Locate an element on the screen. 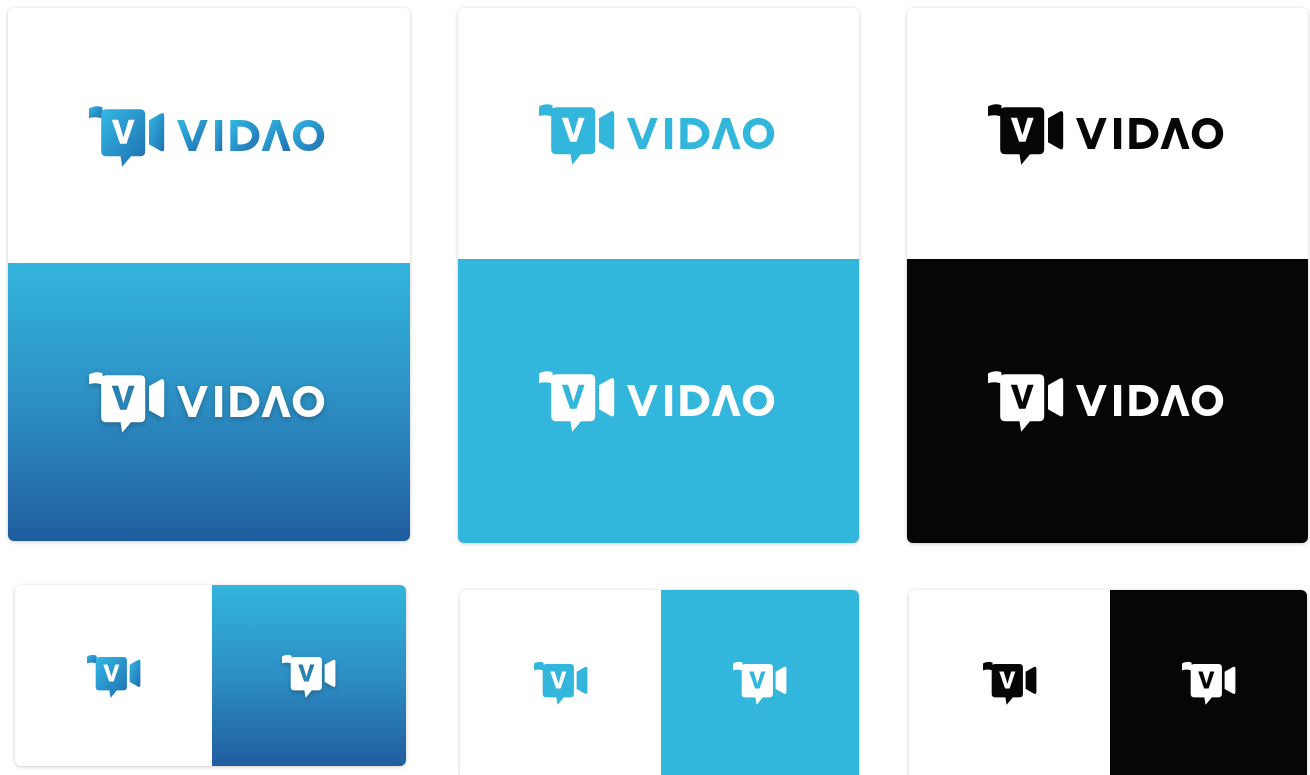  black-icon-panel is located at coordinates (1208, 682).